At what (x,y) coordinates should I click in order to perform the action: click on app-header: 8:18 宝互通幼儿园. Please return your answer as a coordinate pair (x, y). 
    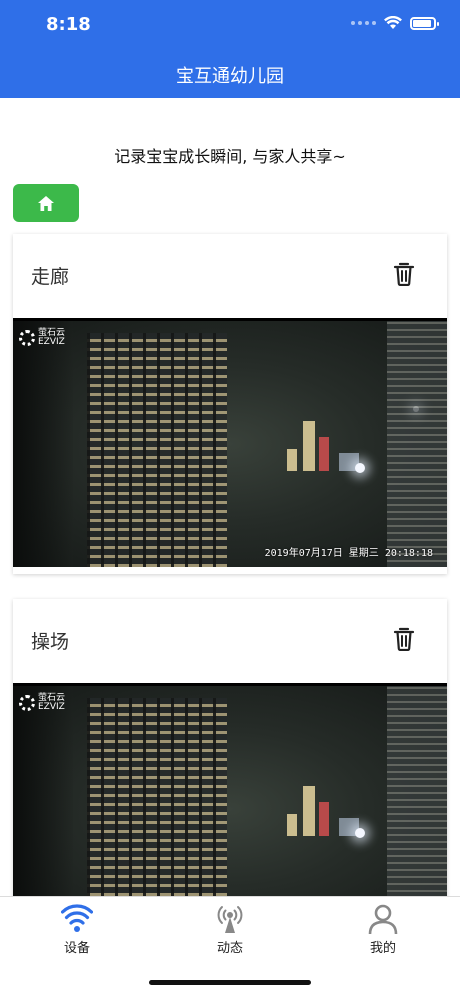
    Looking at the image, I should click on (230, 49).